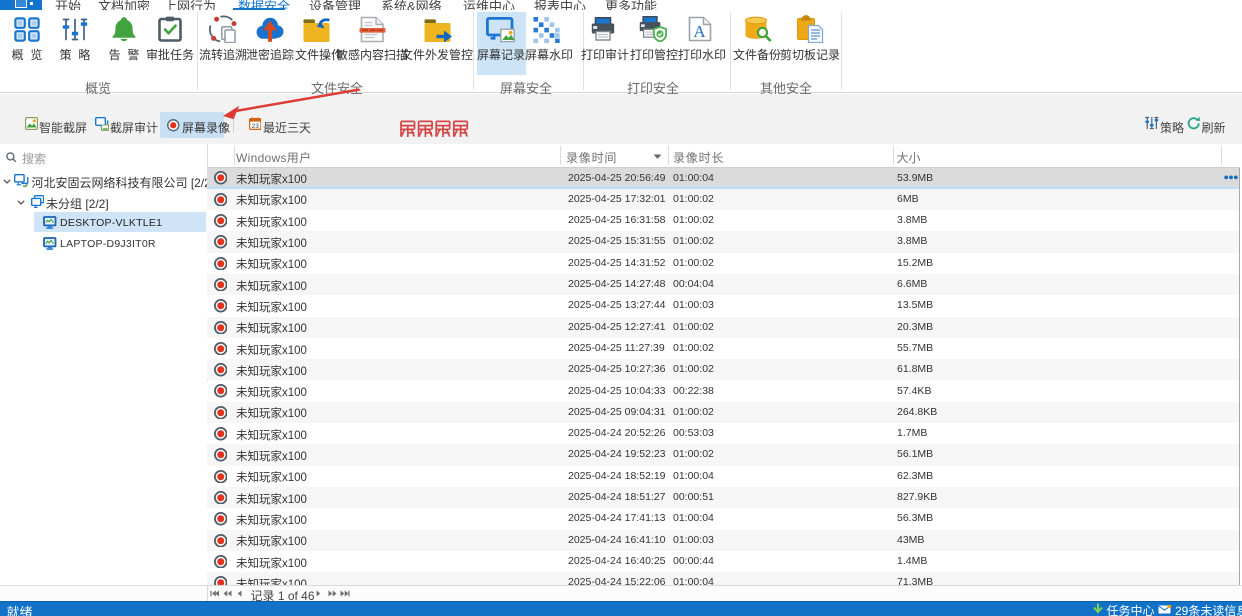 The height and width of the screenshot is (616, 1242). What do you see at coordinates (255, 126) in the screenshot?
I see `svg-text: 23` at bounding box center [255, 126].